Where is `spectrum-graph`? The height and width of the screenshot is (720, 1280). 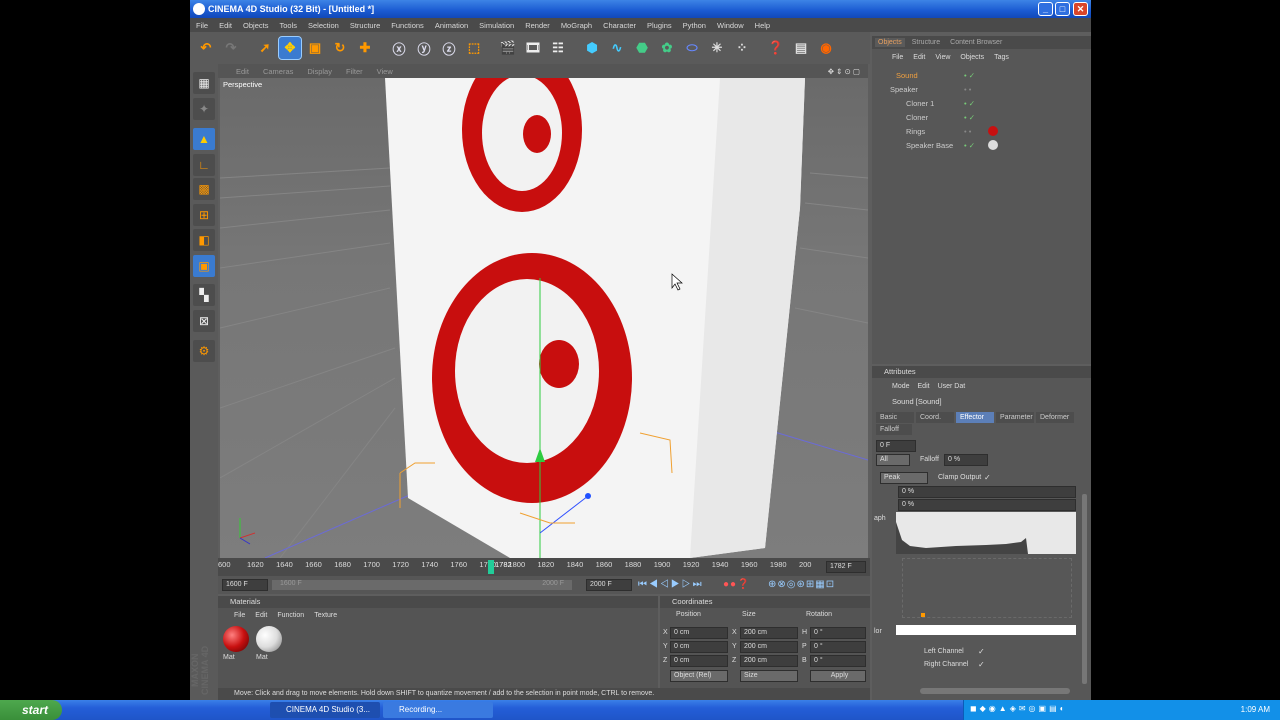
spectrum-graph is located at coordinates (986, 533).